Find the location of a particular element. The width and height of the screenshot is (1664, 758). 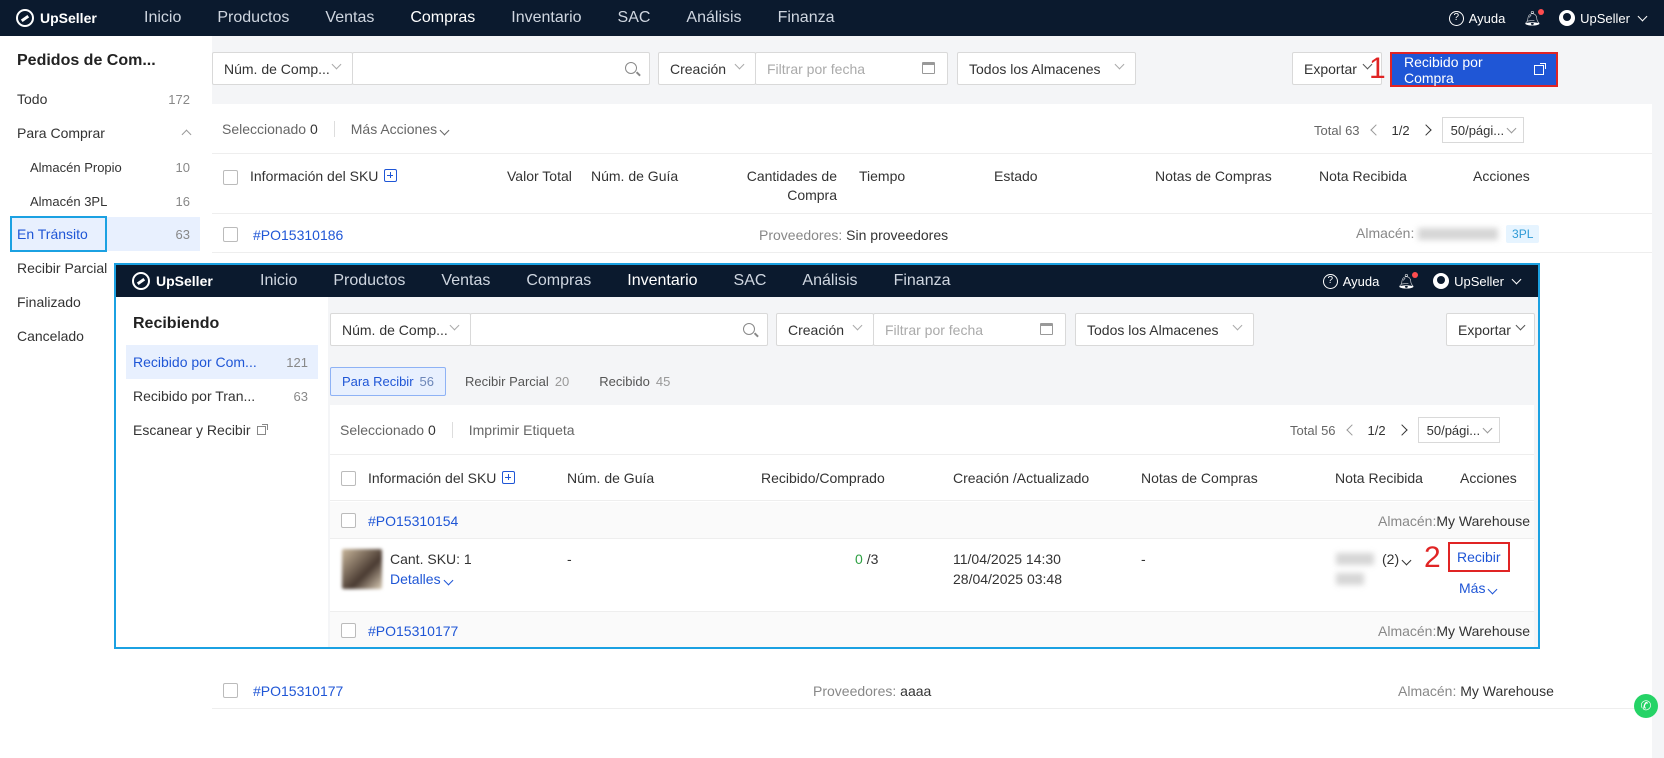

sidebar-item-para-comprar: Para Comprar is located at coordinates (105, 133).